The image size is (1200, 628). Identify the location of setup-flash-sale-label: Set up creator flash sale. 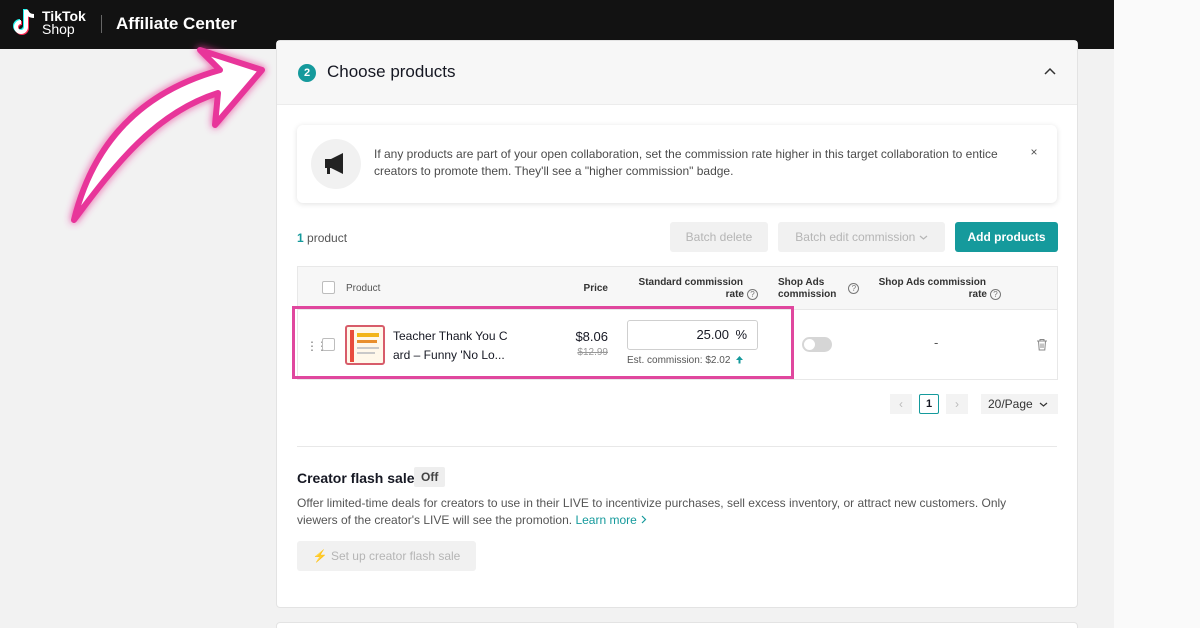
(395, 556).